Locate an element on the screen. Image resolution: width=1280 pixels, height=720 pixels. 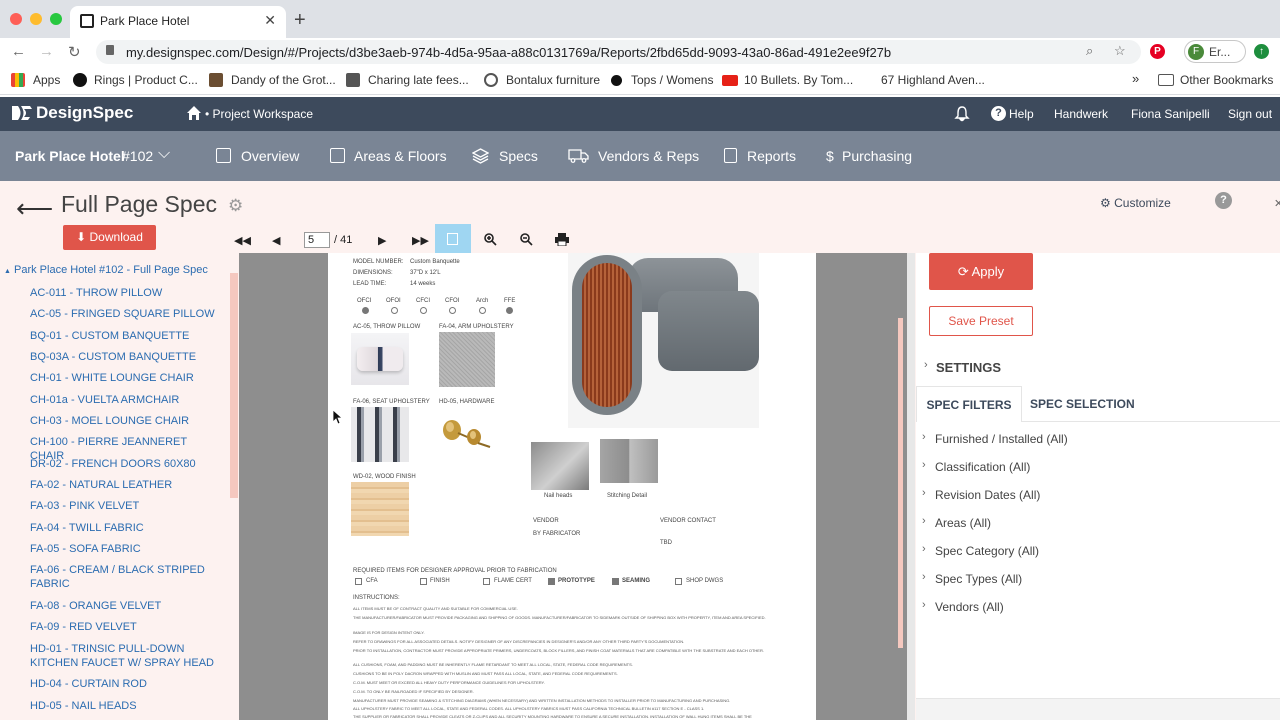
filter-revision-dates: Revision Dates (All) is located at coordinates (987, 495).